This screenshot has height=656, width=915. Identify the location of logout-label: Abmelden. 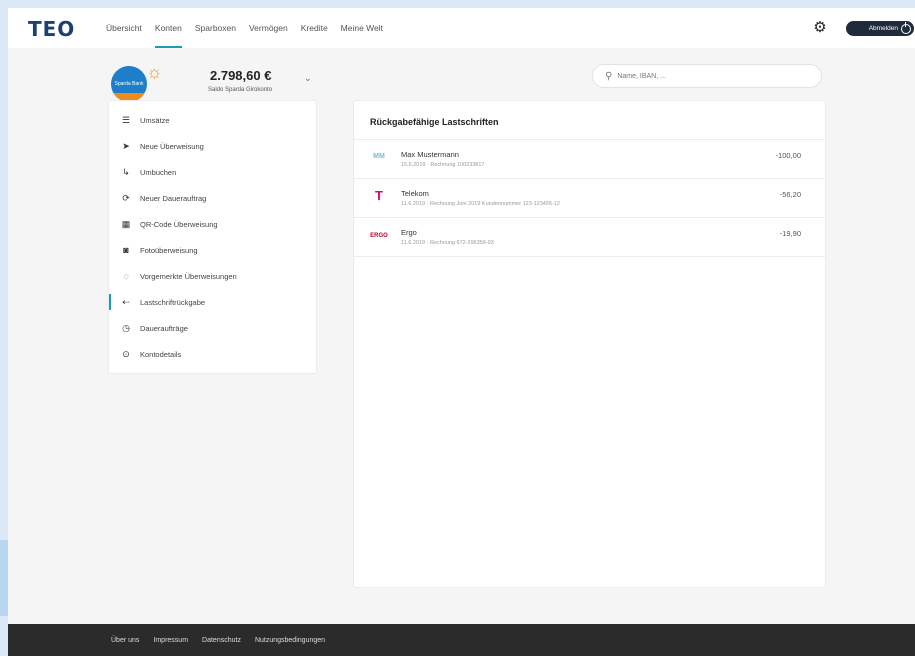
(883, 28).